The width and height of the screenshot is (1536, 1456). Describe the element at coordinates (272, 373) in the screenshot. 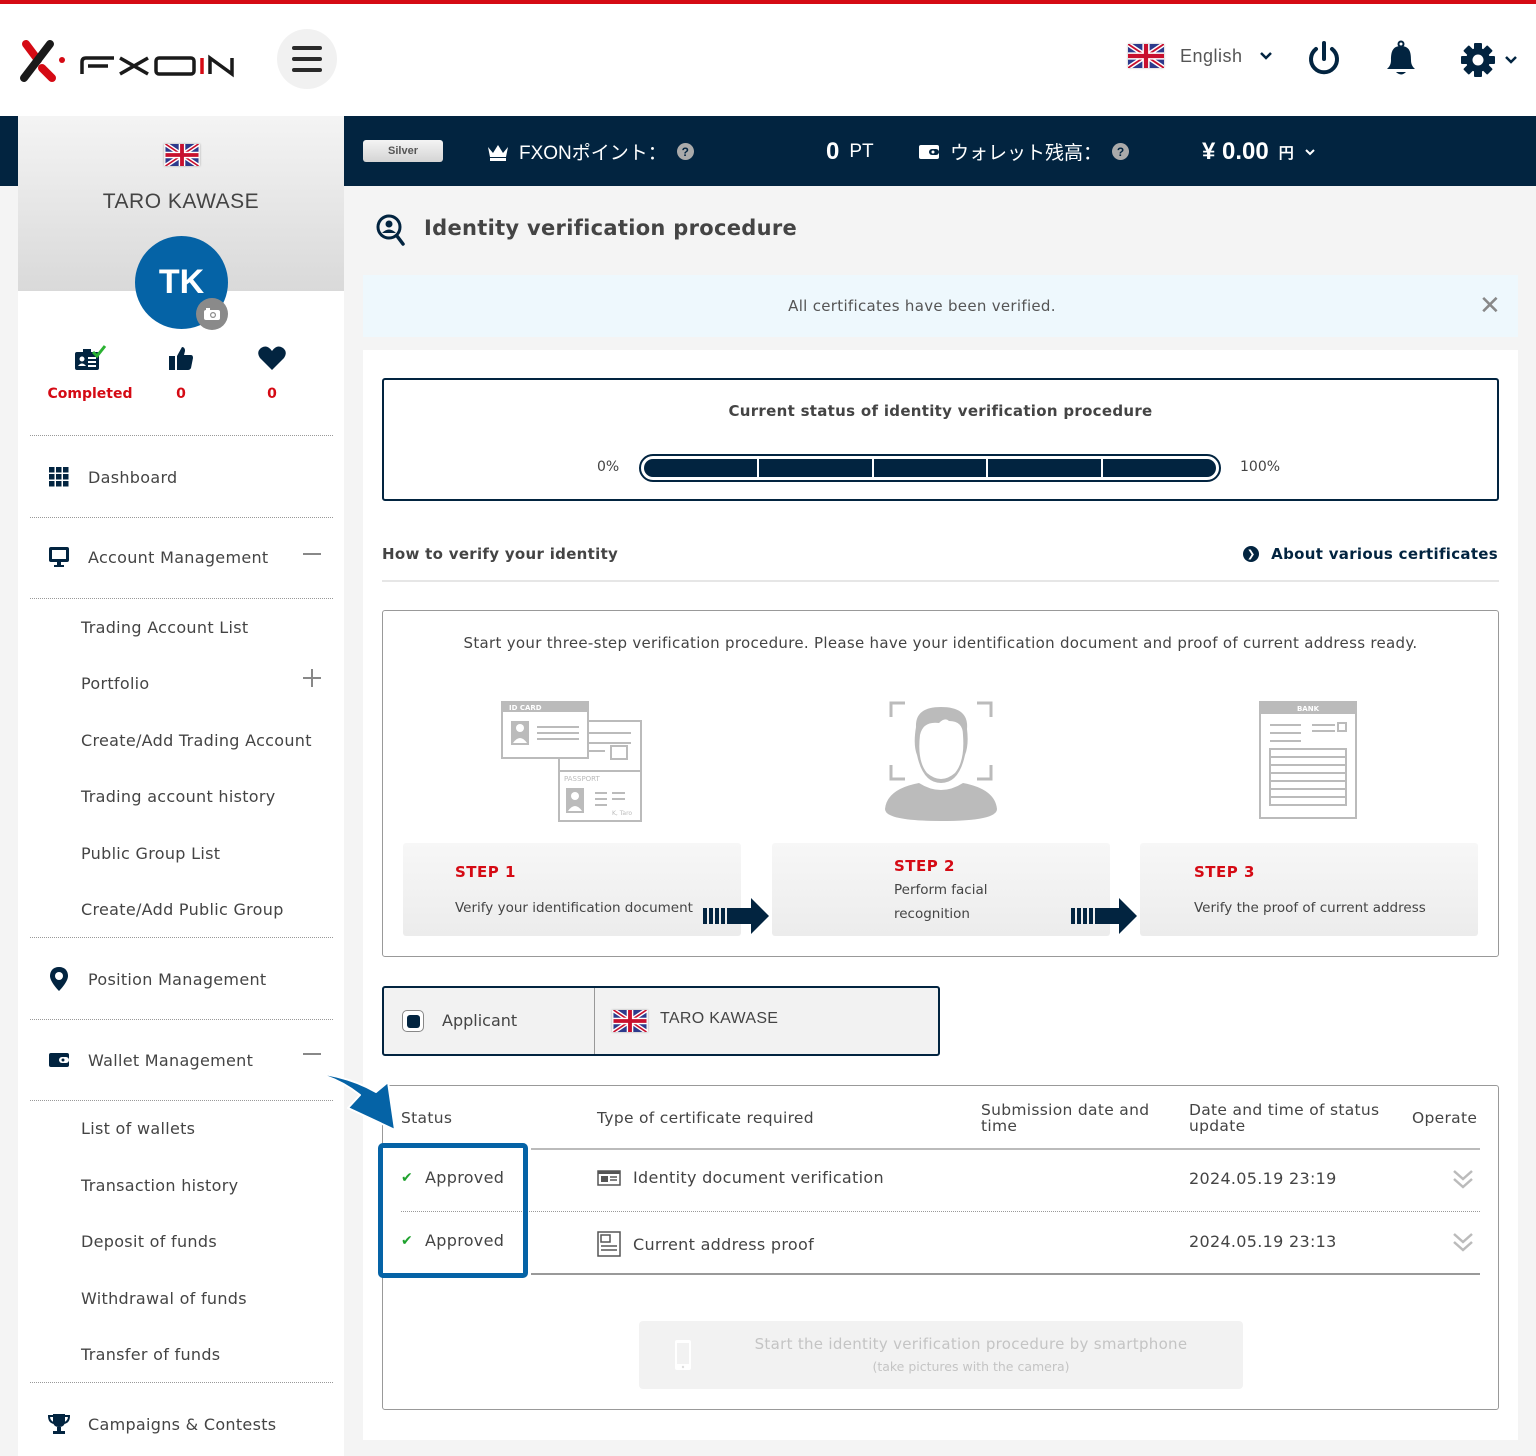

I see `favorites-stat: 0` at that location.